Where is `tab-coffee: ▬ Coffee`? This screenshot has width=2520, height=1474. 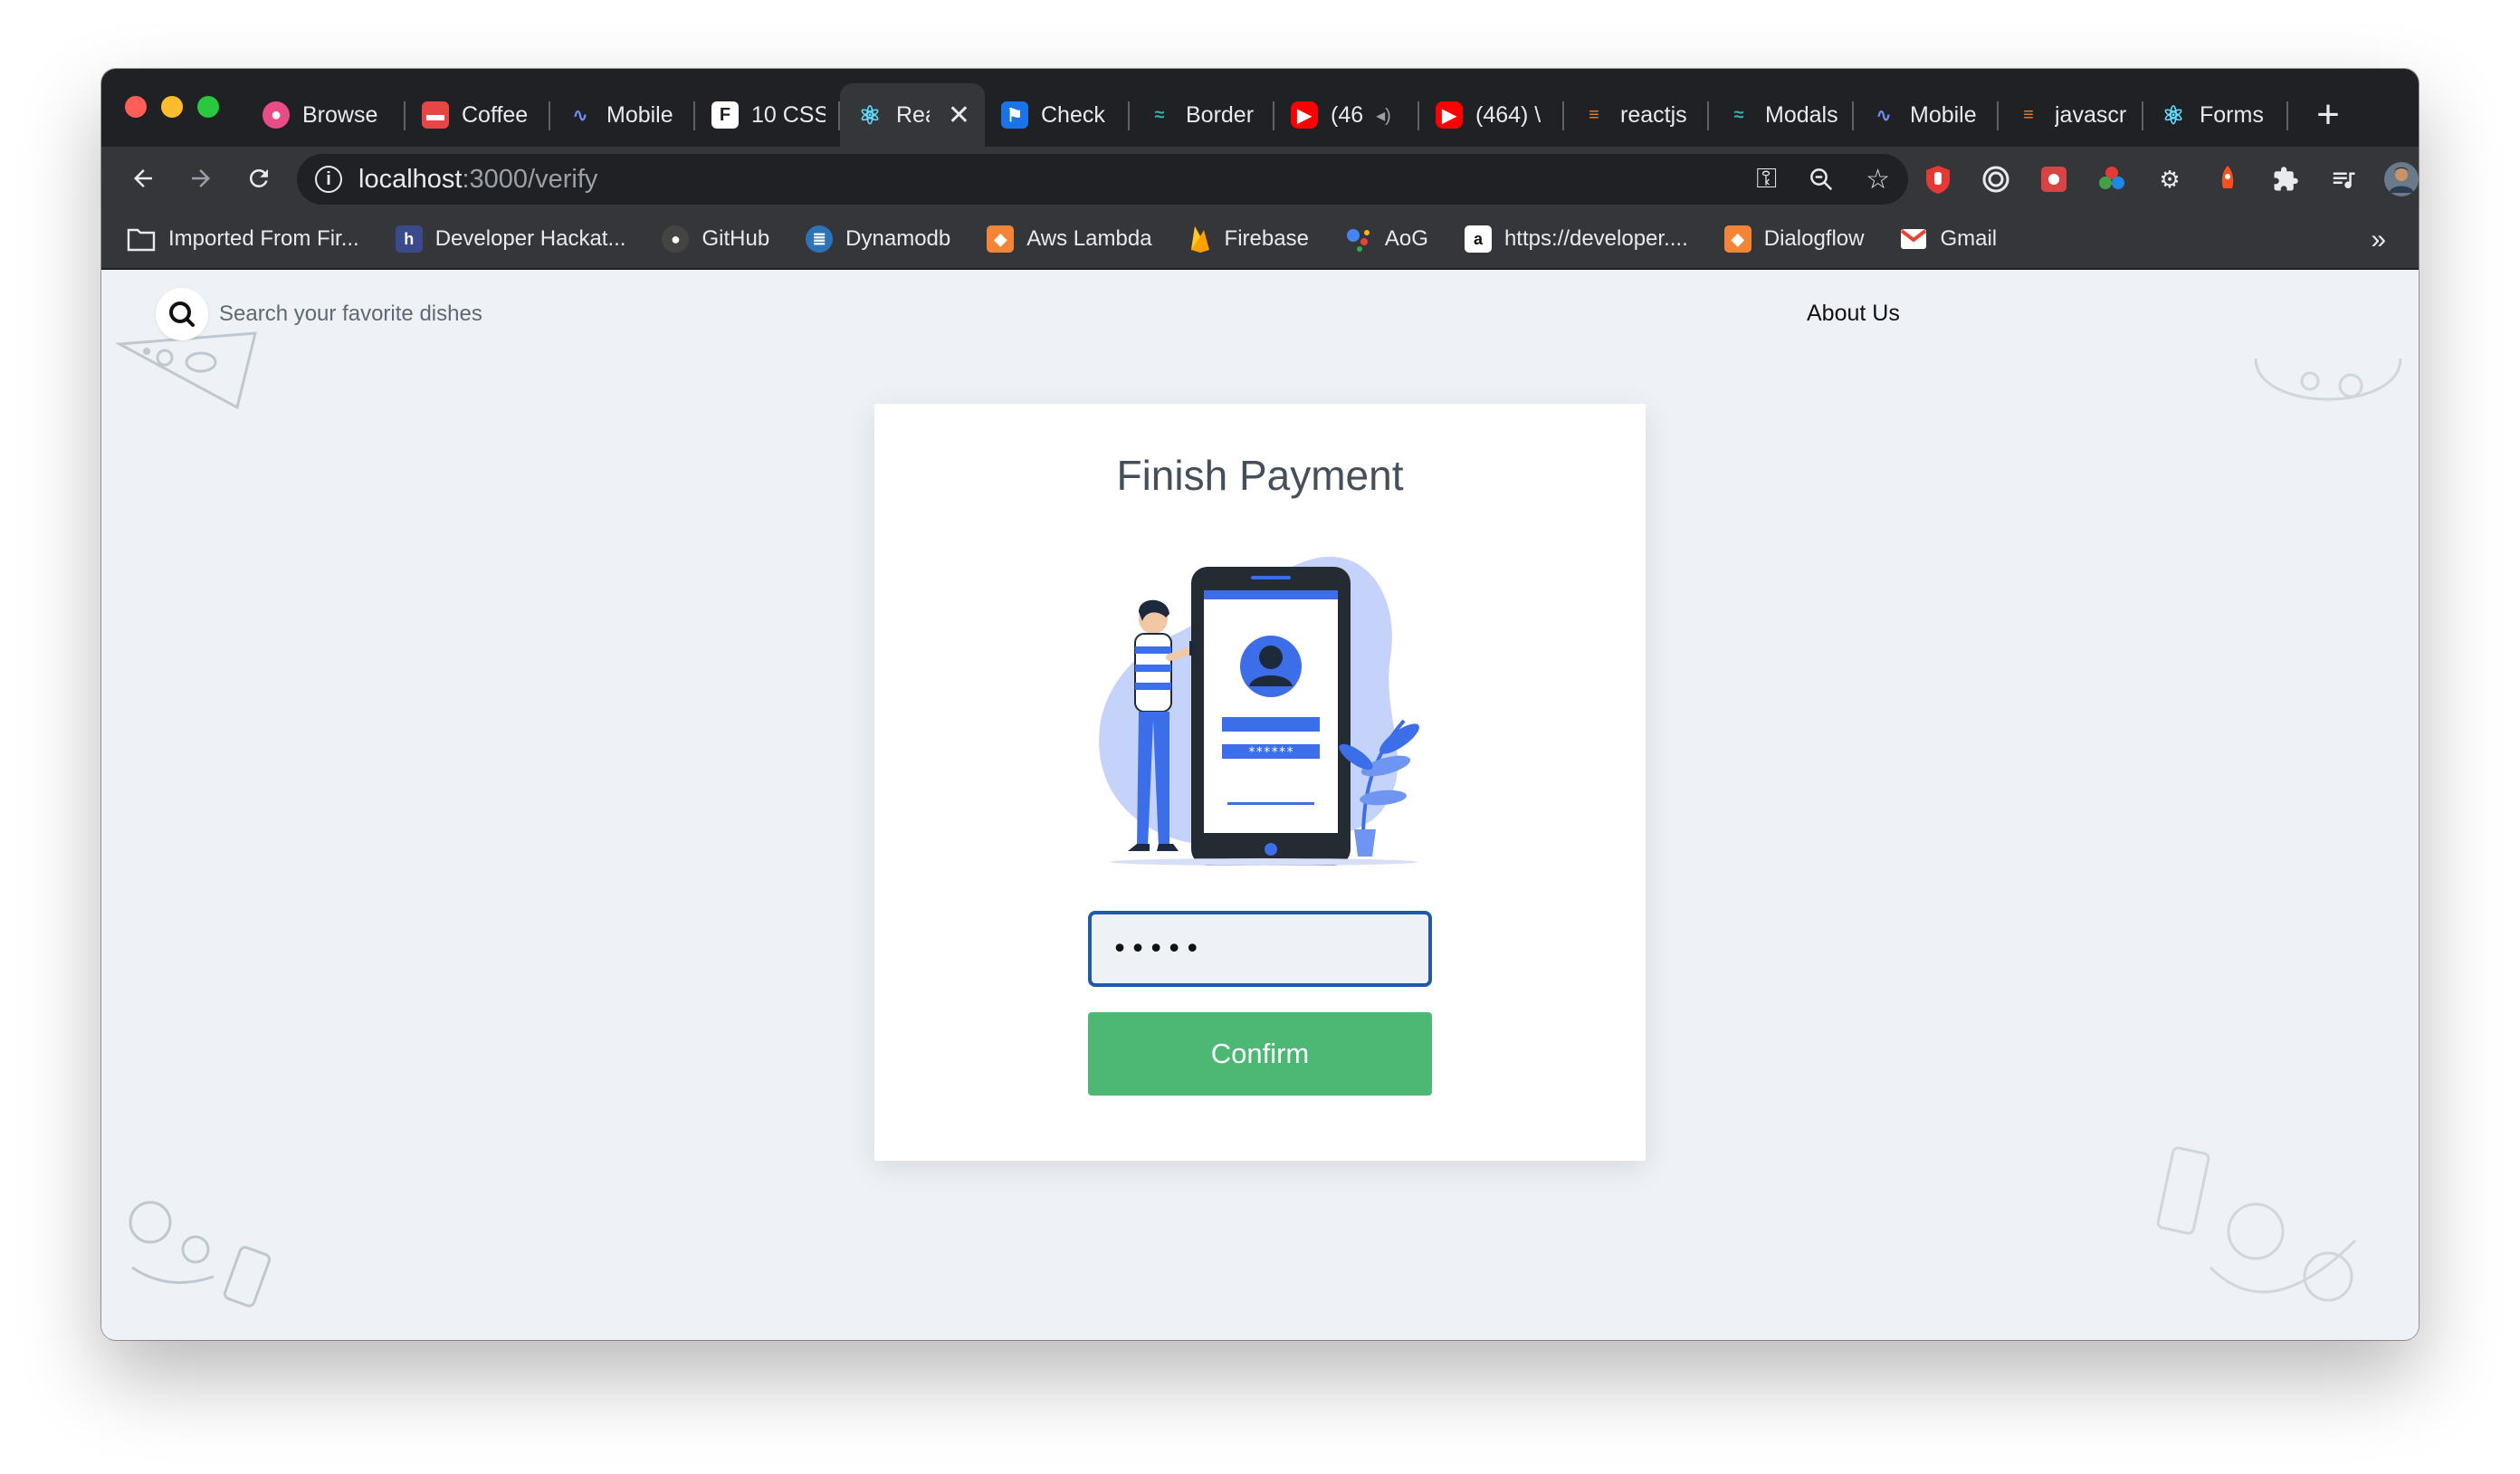 tab-coffee: ▬ Coffee is located at coordinates (478, 115).